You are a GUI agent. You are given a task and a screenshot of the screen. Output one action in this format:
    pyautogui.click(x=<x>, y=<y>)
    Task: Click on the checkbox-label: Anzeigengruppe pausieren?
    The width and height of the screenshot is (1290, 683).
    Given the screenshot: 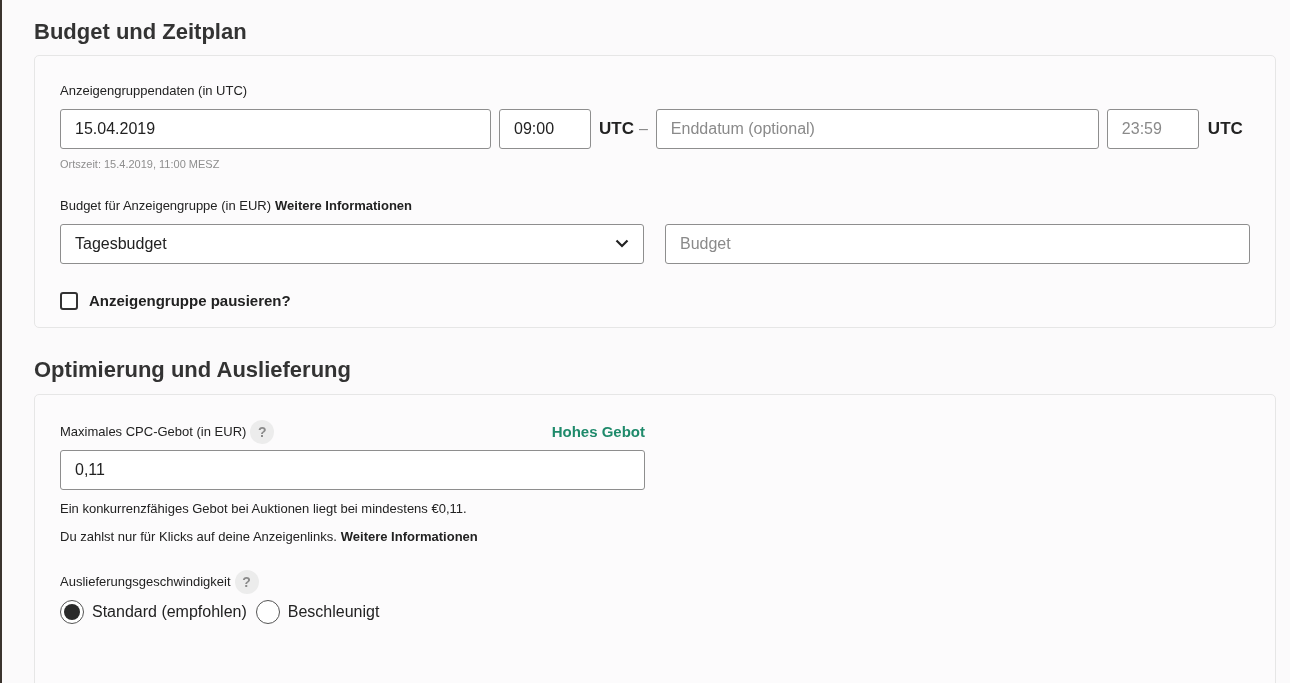 What is the action you would take?
    pyautogui.click(x=190, y=300)
    